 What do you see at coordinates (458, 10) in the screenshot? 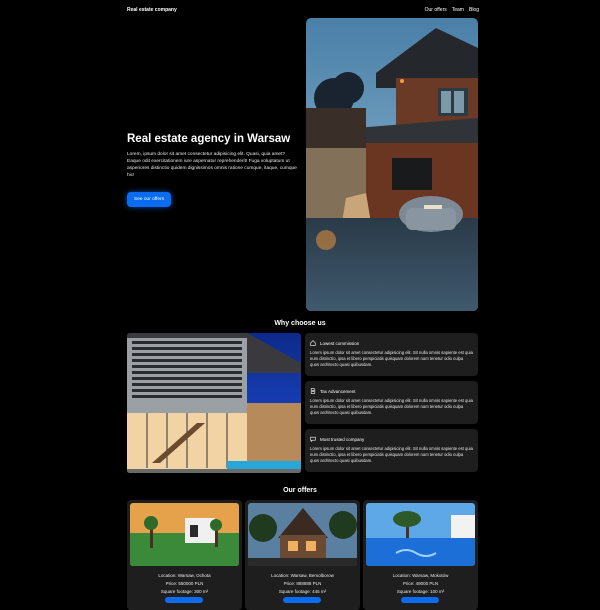
I see `nav-link-team: Team` at bounding box center [458, 10].